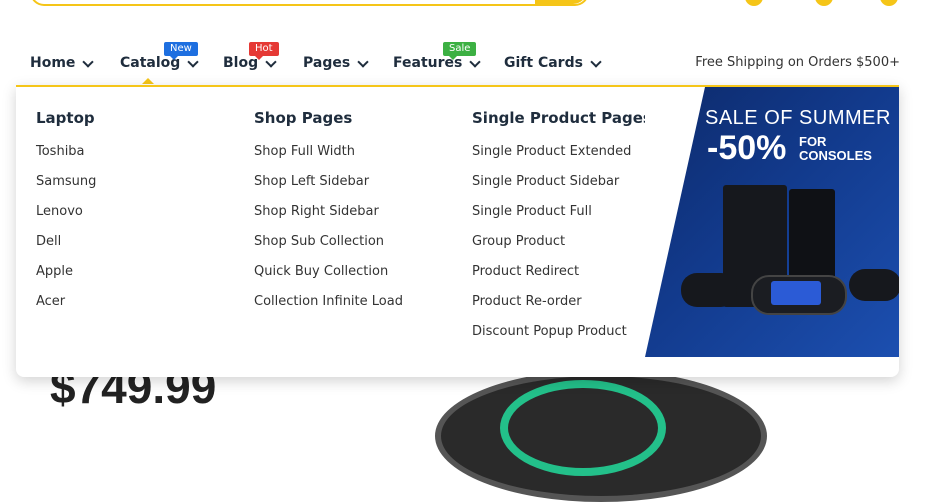 This screenshot has width=938, height=502. I want to click on handheld-screen, so click(796, 293).